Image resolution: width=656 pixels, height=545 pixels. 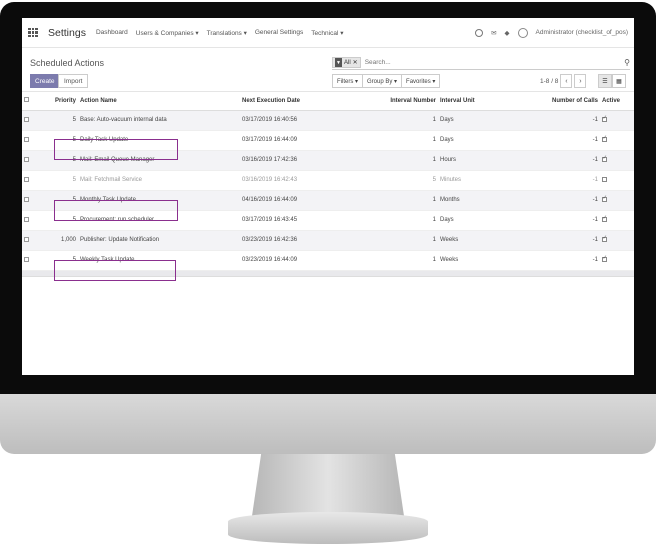 What do you see at coordinates (279, 33) in the screenshot?
I see `menu-general-settings: General Settings` at bounding box center [279, 33].